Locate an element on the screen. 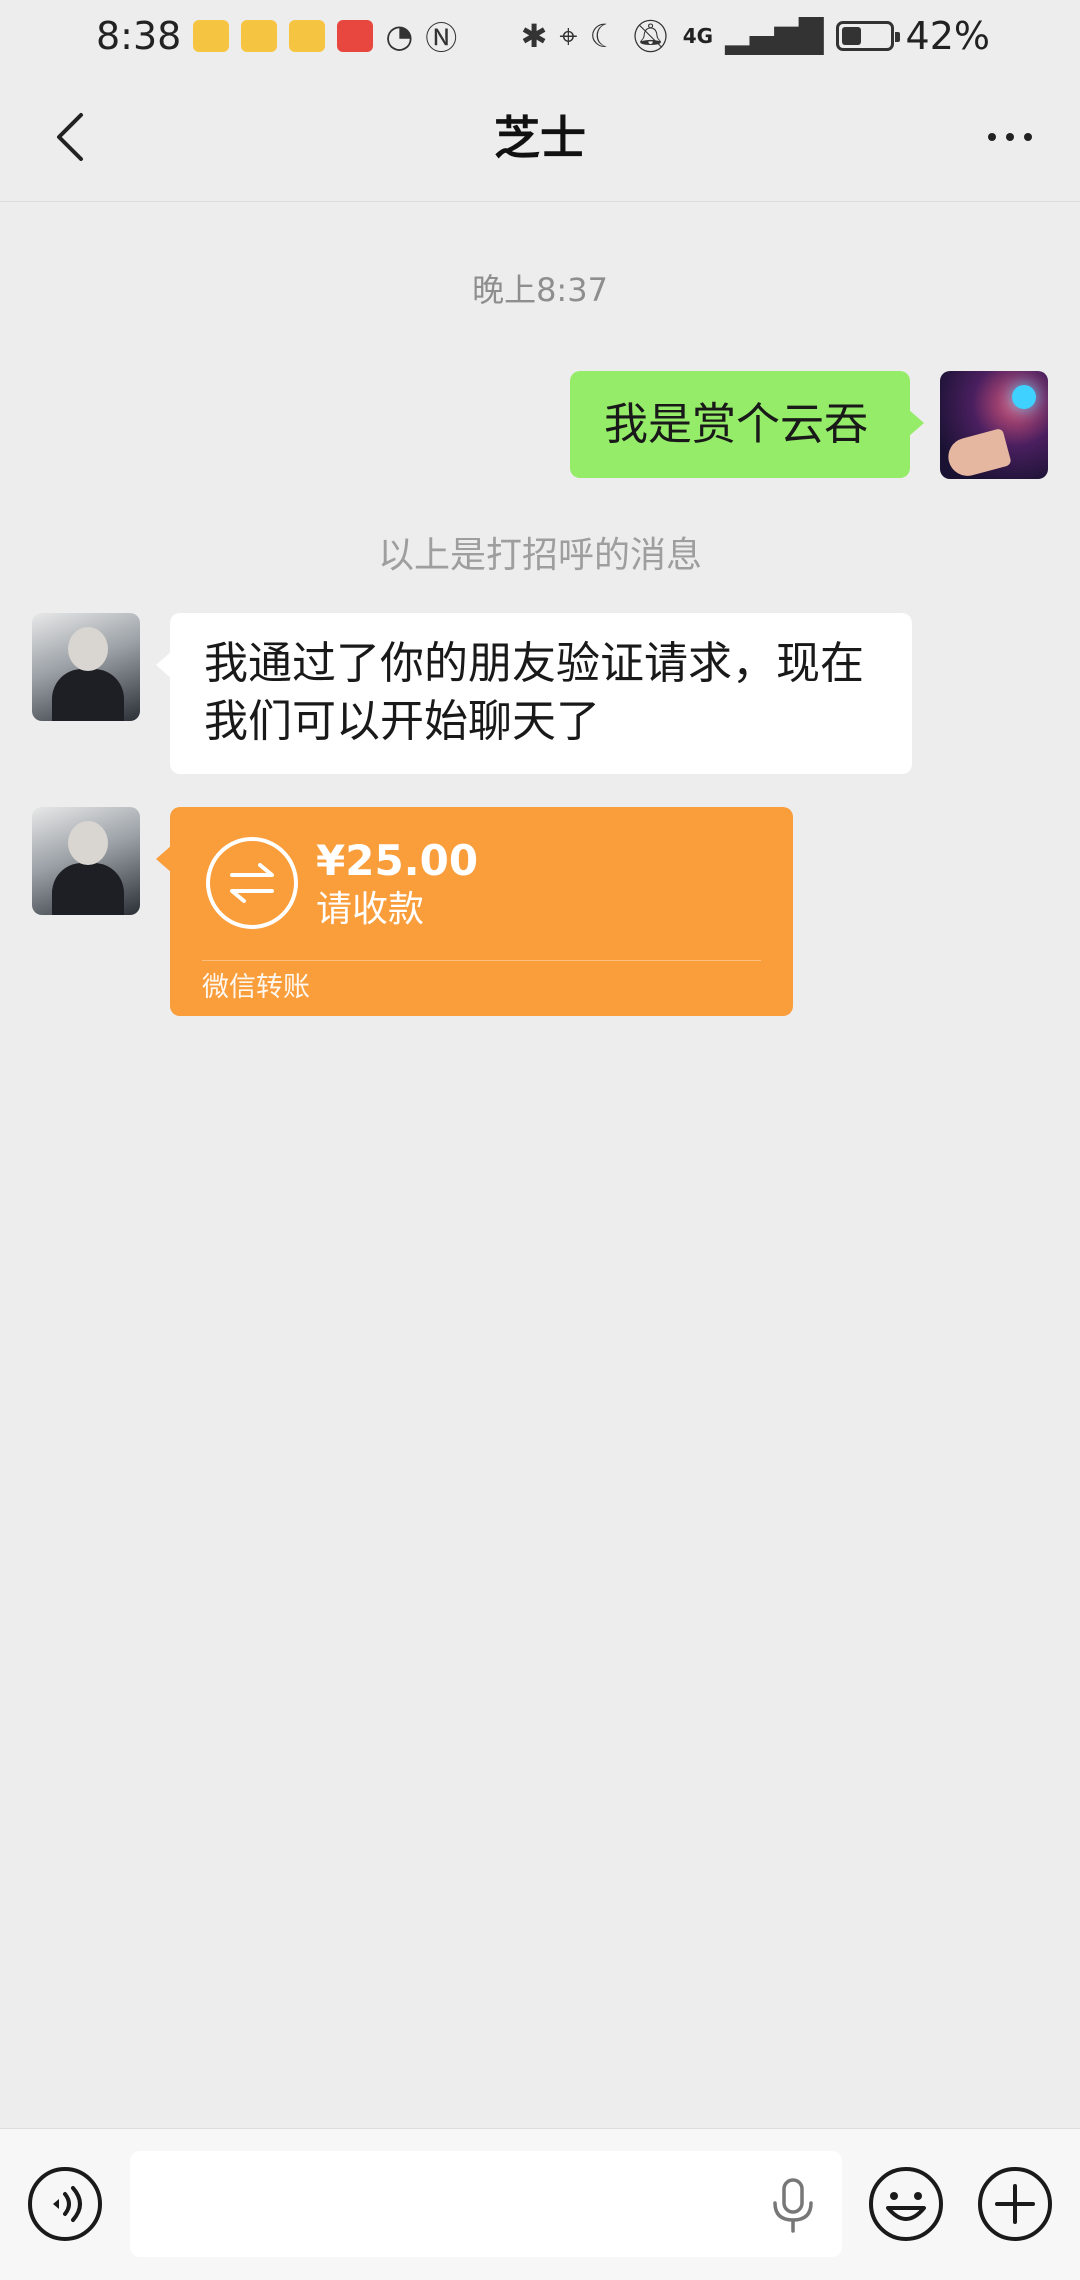  avatar-light is located at coordinates (1024, 397).